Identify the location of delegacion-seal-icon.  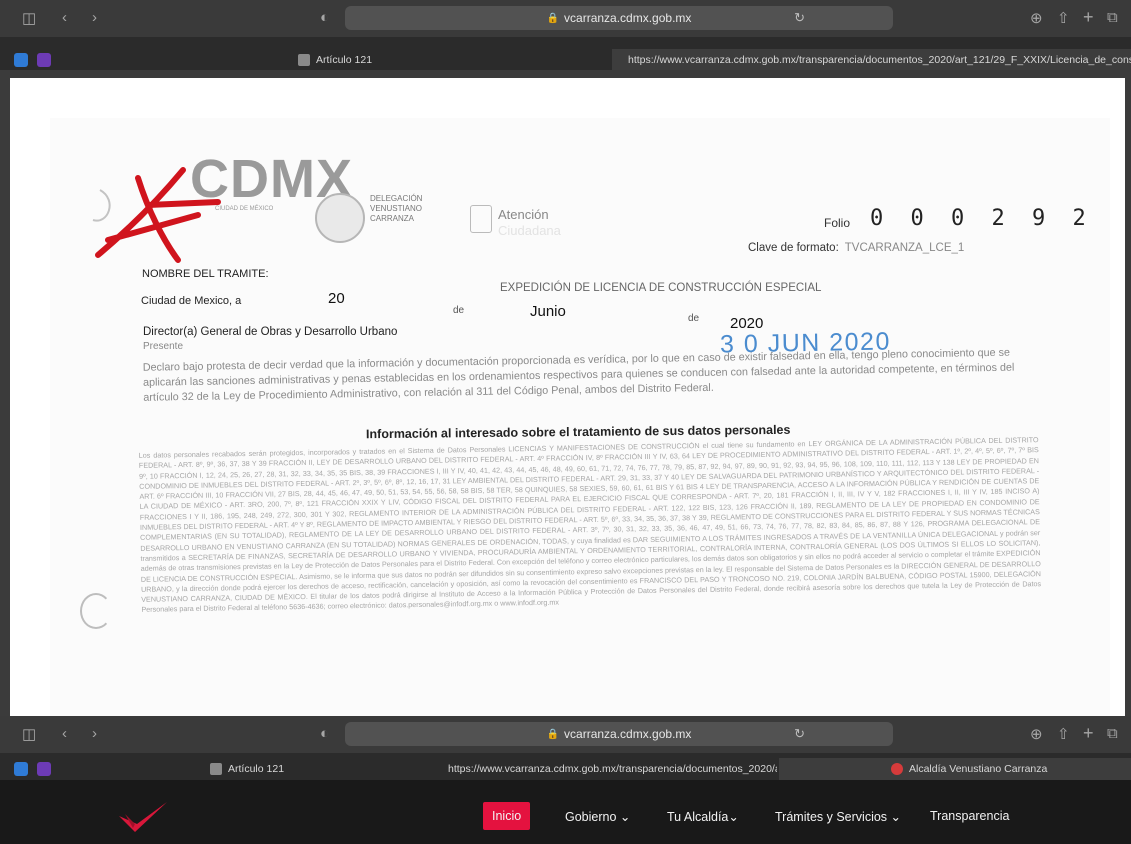
(340, 218).